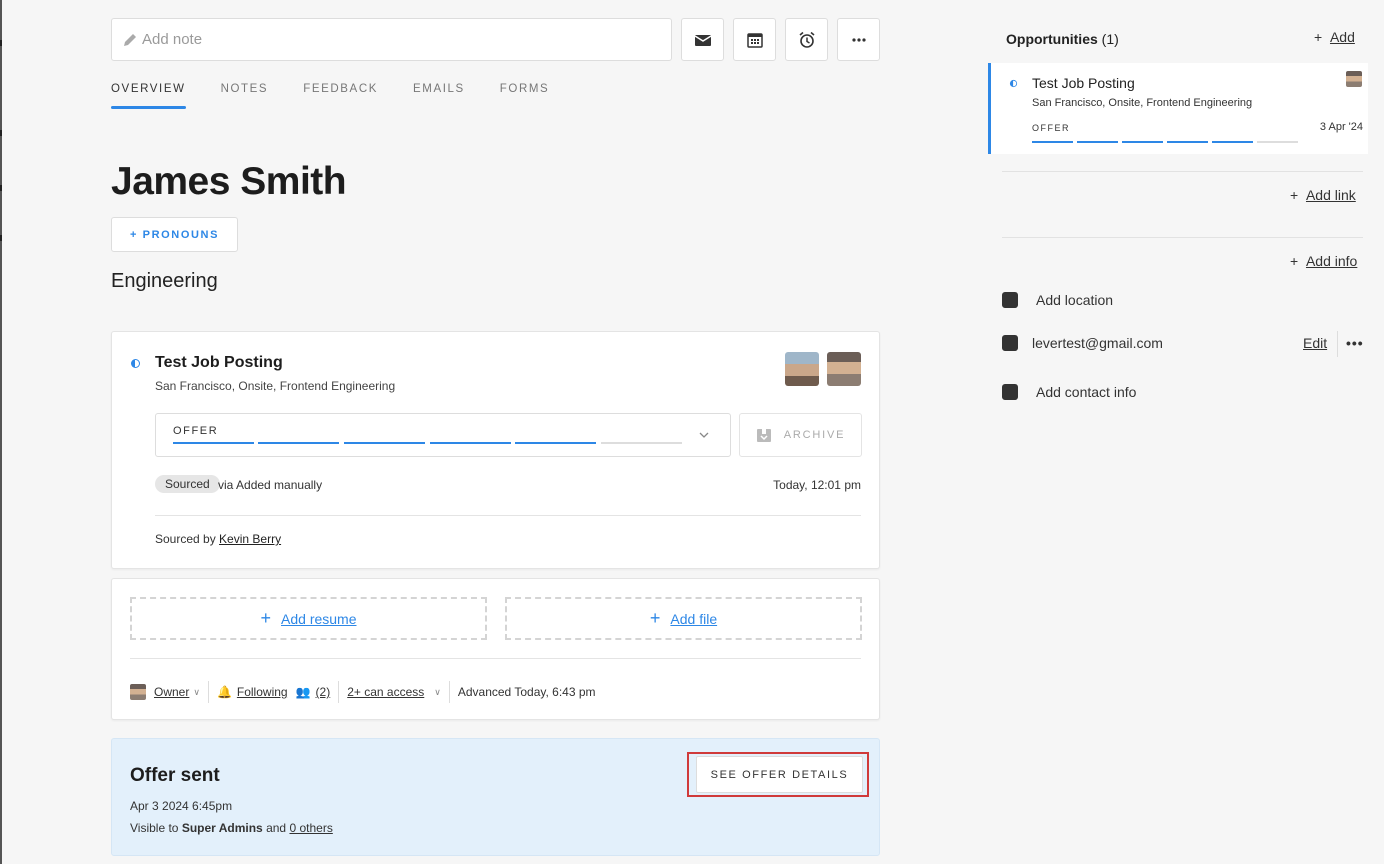 The width and height of the screenshot is (1384, 864). What do you see at coordinates (1052, 39) in the screenshot?
I see `opportunities-label: Opportunities` at bounding box center [1052, 39].